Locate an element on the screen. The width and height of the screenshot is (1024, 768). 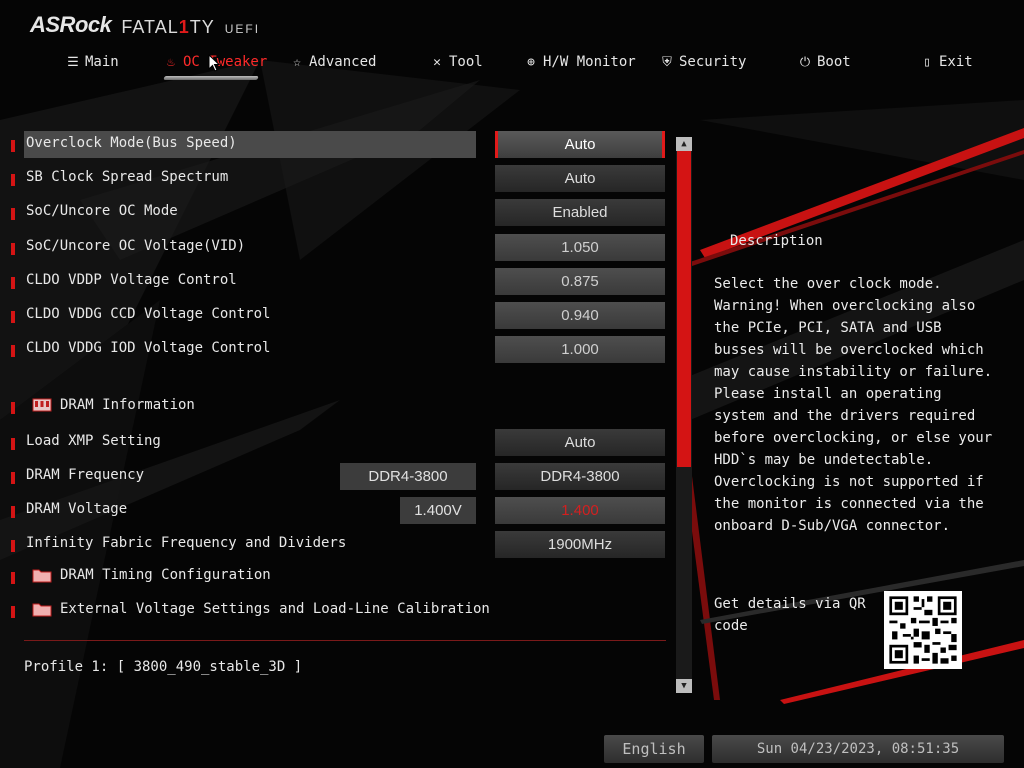
soc-oc-mode-value: Enabled is located at coordinates (580, 212).